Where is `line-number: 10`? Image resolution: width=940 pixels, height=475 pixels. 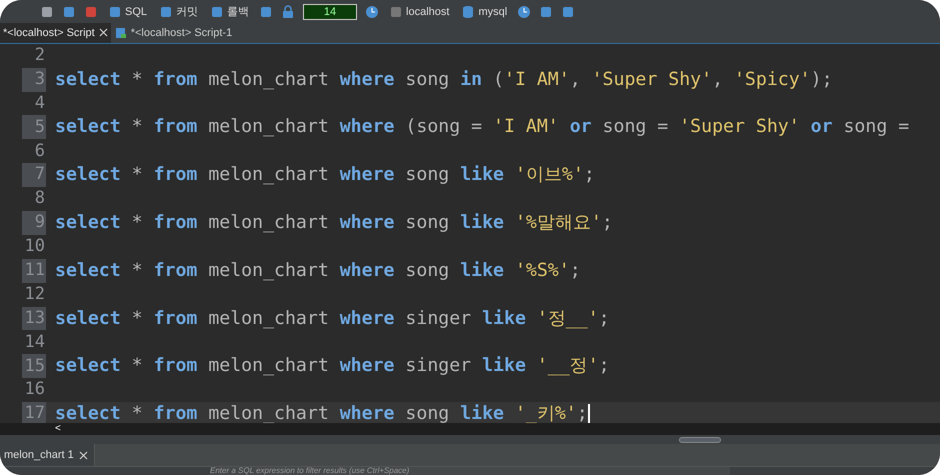 line-number: 10 is located at coordinates (35, 246).